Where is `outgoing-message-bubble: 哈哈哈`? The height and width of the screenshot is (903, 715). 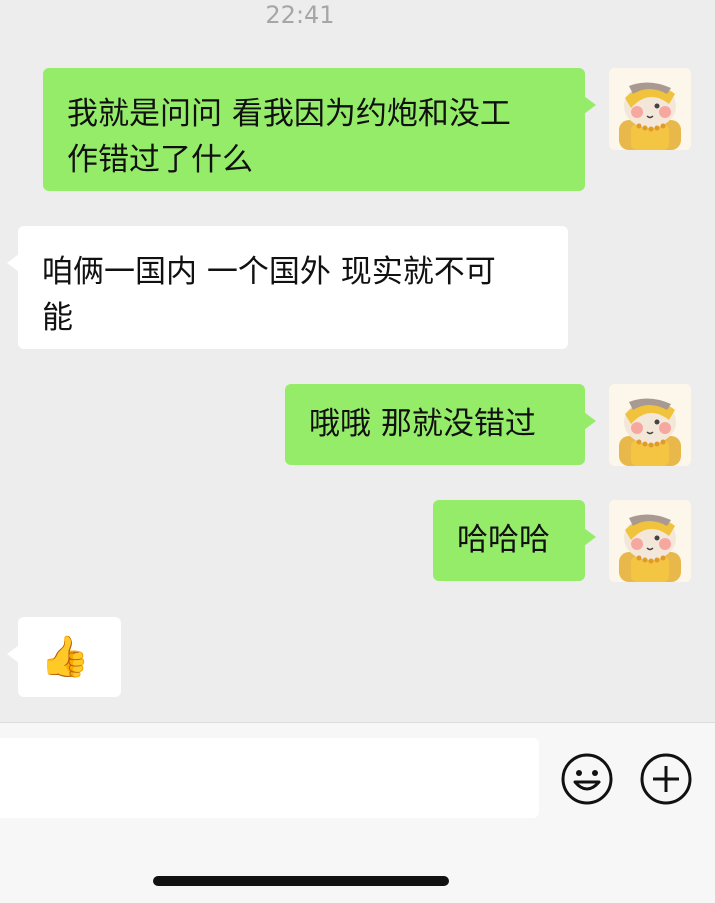 outgoing-message-bubble: 哈哈哈 is located at coordinates (514, 540).